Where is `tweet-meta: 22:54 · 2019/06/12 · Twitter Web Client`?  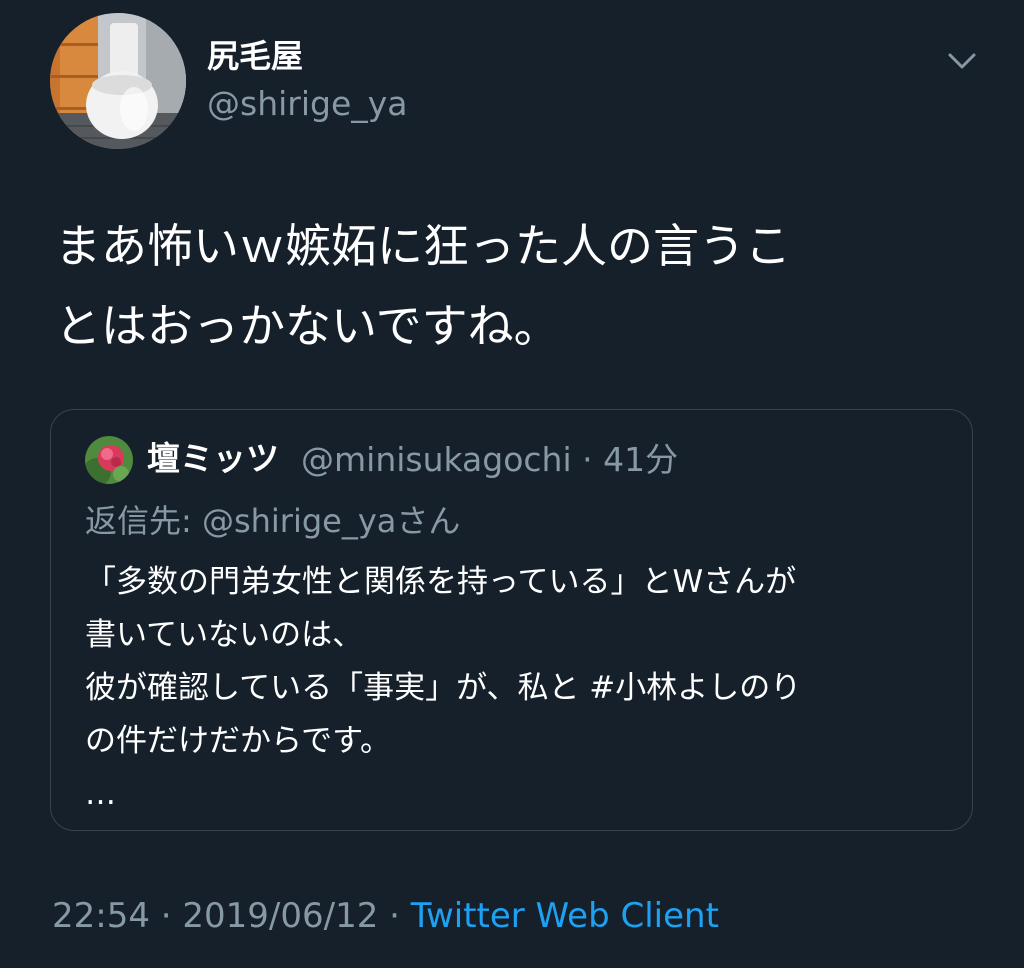
tweet-meta: 22:54 · 2019/06/12 · Twitter Web Client is located at coordinates (385, 916).